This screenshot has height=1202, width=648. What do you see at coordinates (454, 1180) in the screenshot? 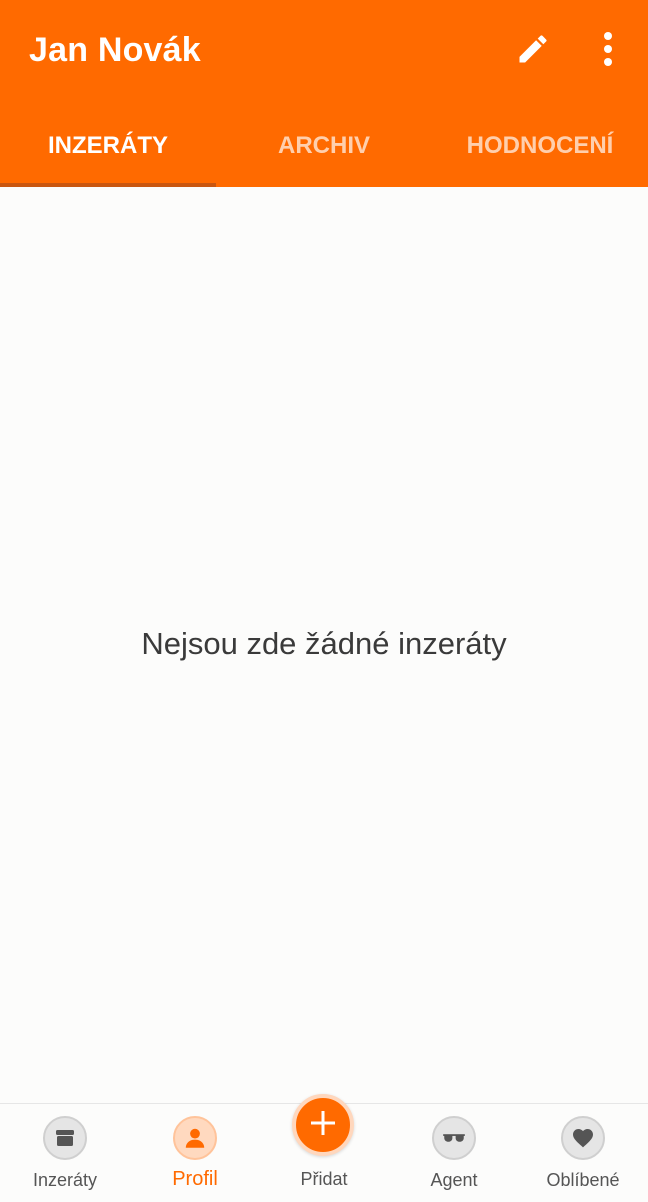
I see `nav-label: Agent` at bounding box center [454, 1180].